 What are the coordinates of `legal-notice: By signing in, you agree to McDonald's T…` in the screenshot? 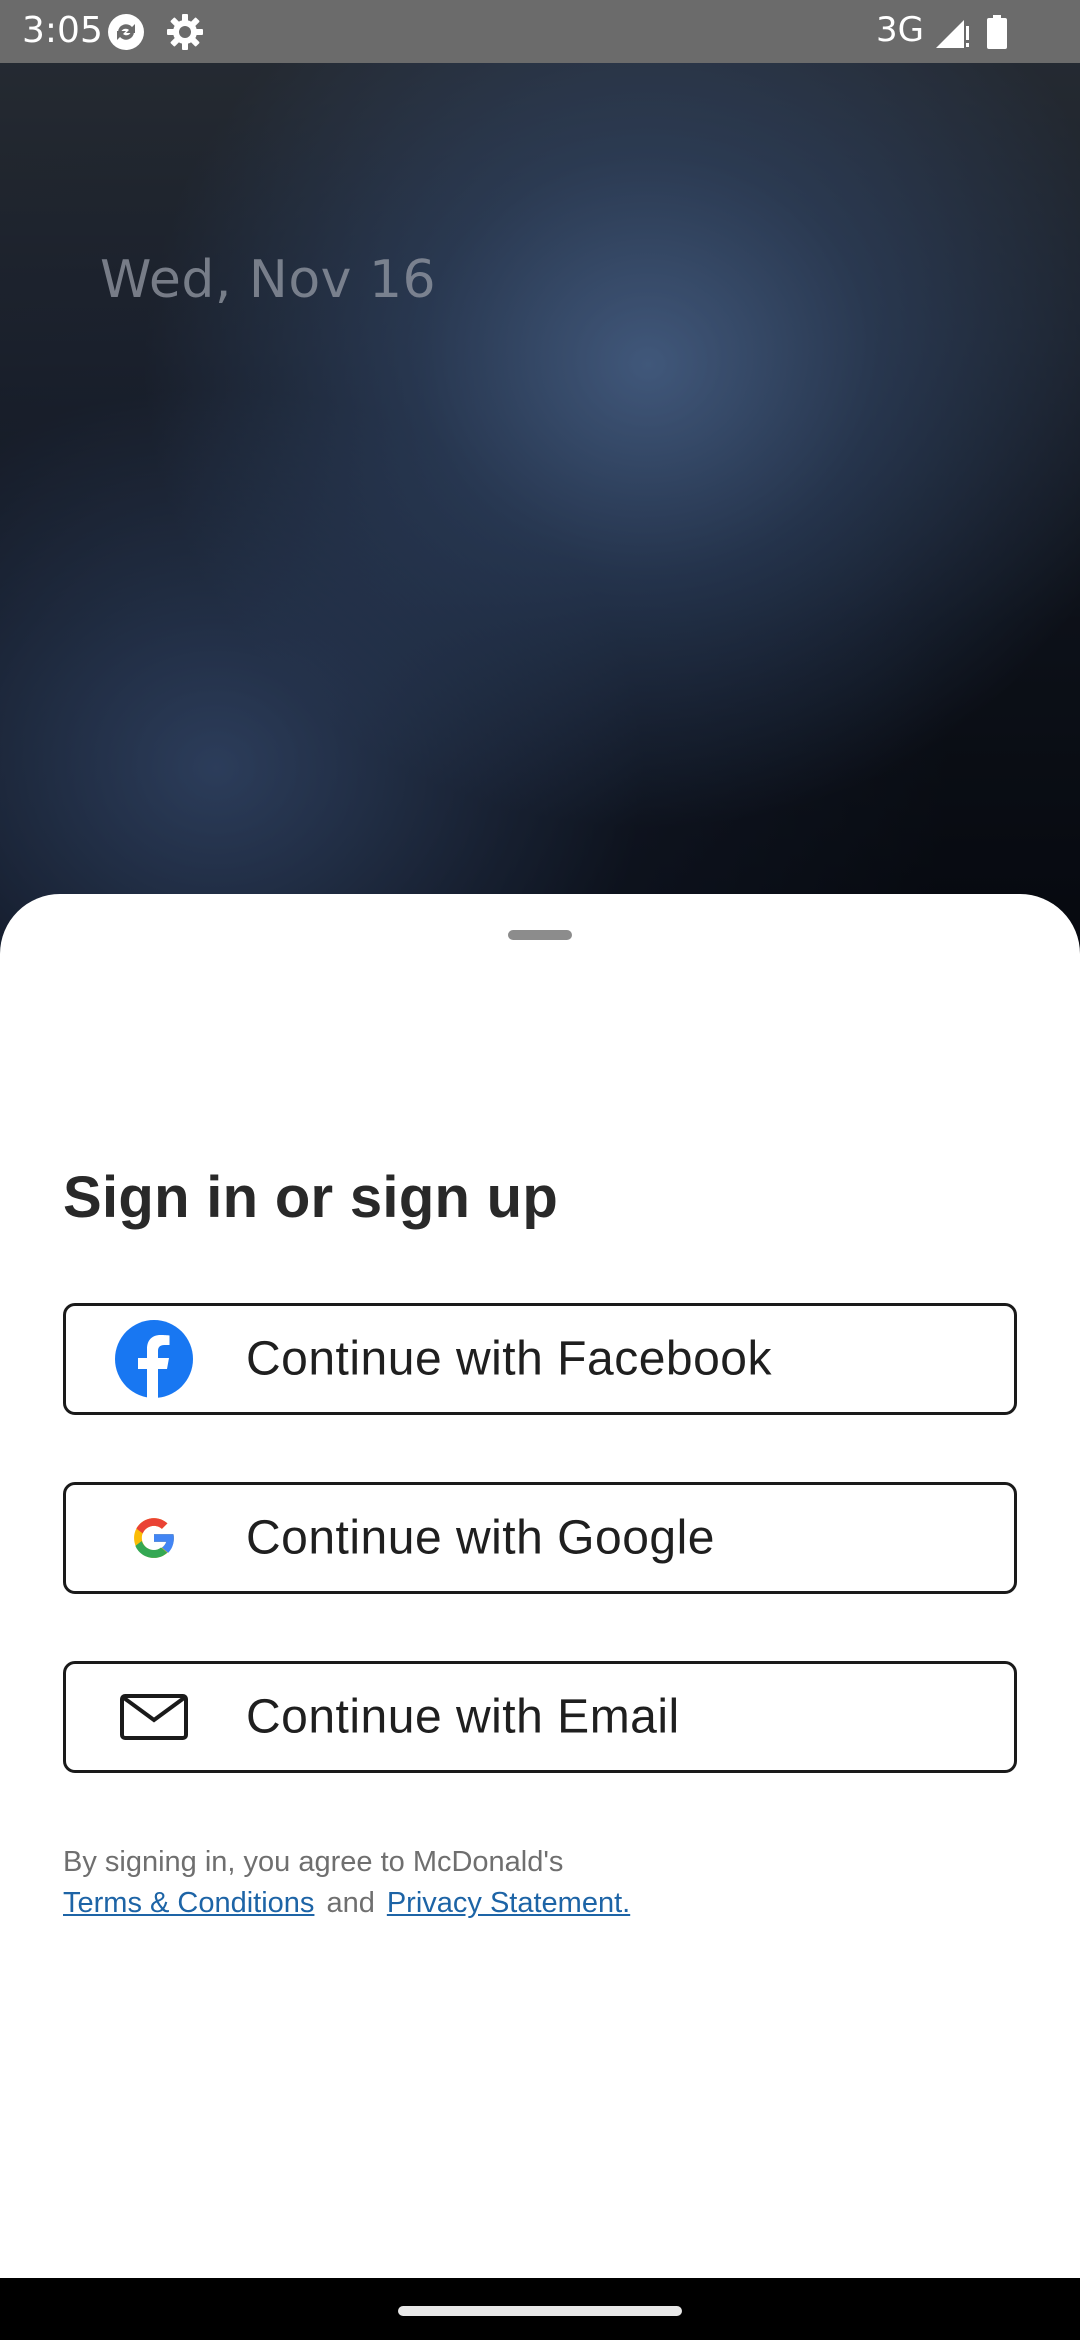 It's located at (540, 1883).